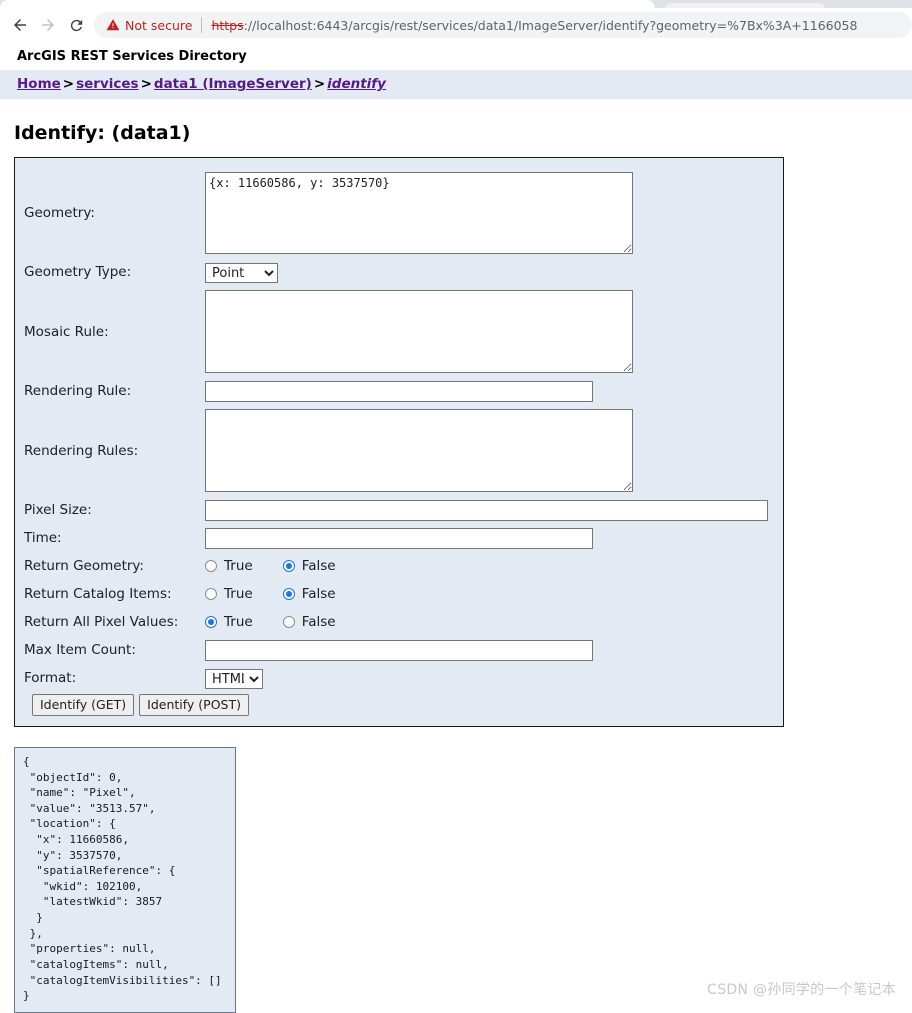 This screenshot has height=1013, width=912. Describe the element at coordinates (159, 25) in the screenshot. I see `not-secure-label: Not secure` at that location.